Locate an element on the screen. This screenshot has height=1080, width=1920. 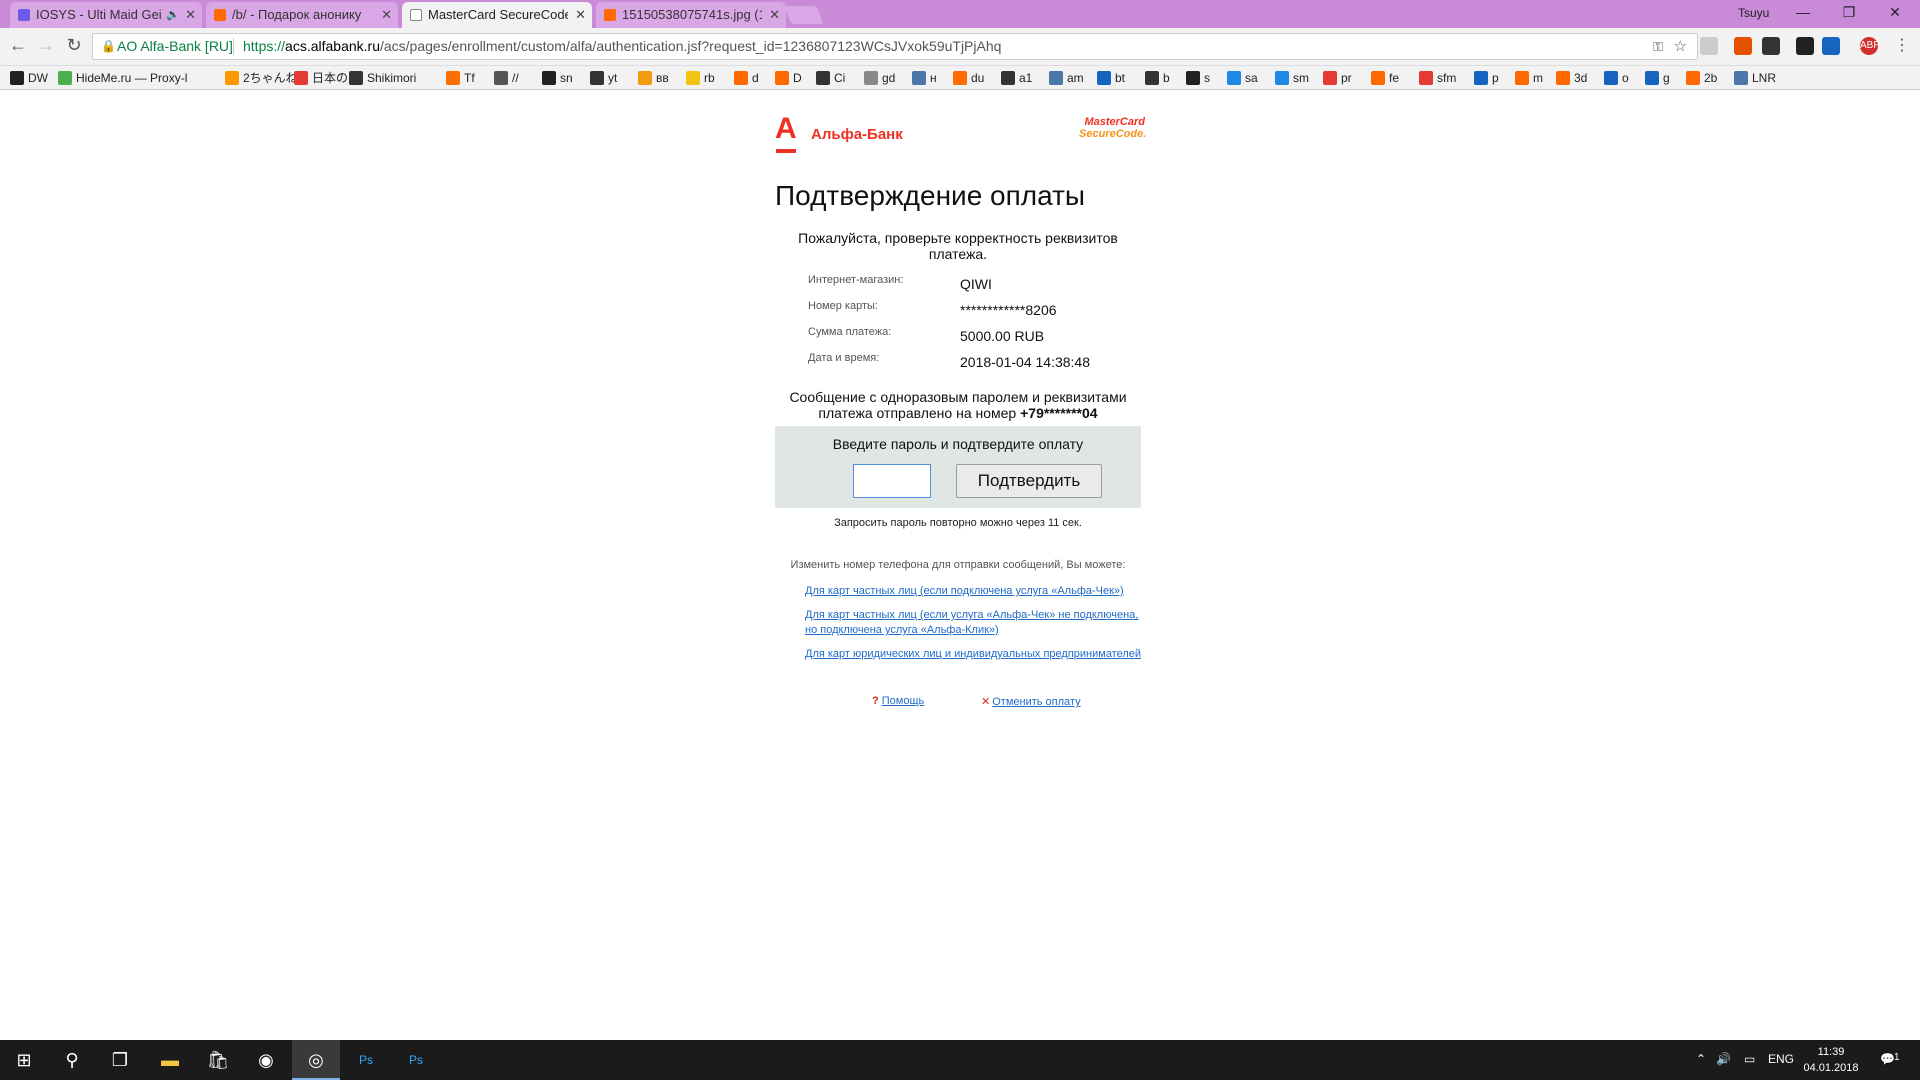
notifications-icon: 💬 is located at coordinates (1887, 1059).